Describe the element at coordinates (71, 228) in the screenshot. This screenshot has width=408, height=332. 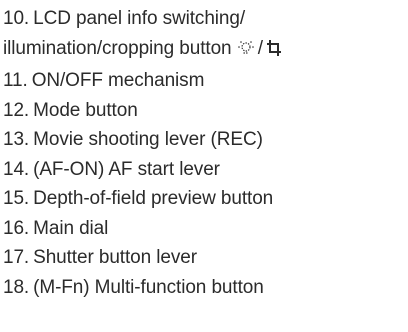
I see `item-text: Main dial` at that location.